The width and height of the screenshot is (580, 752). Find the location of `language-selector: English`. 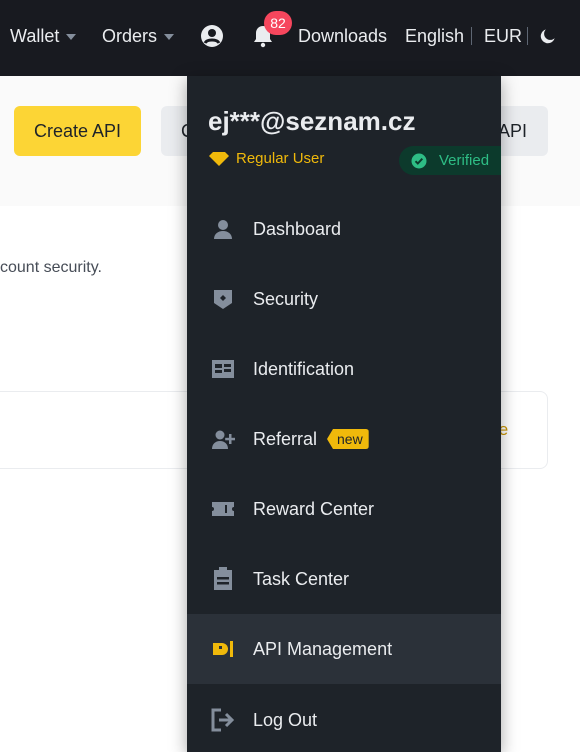

language-selector: English is located at coordinates (434, 36).